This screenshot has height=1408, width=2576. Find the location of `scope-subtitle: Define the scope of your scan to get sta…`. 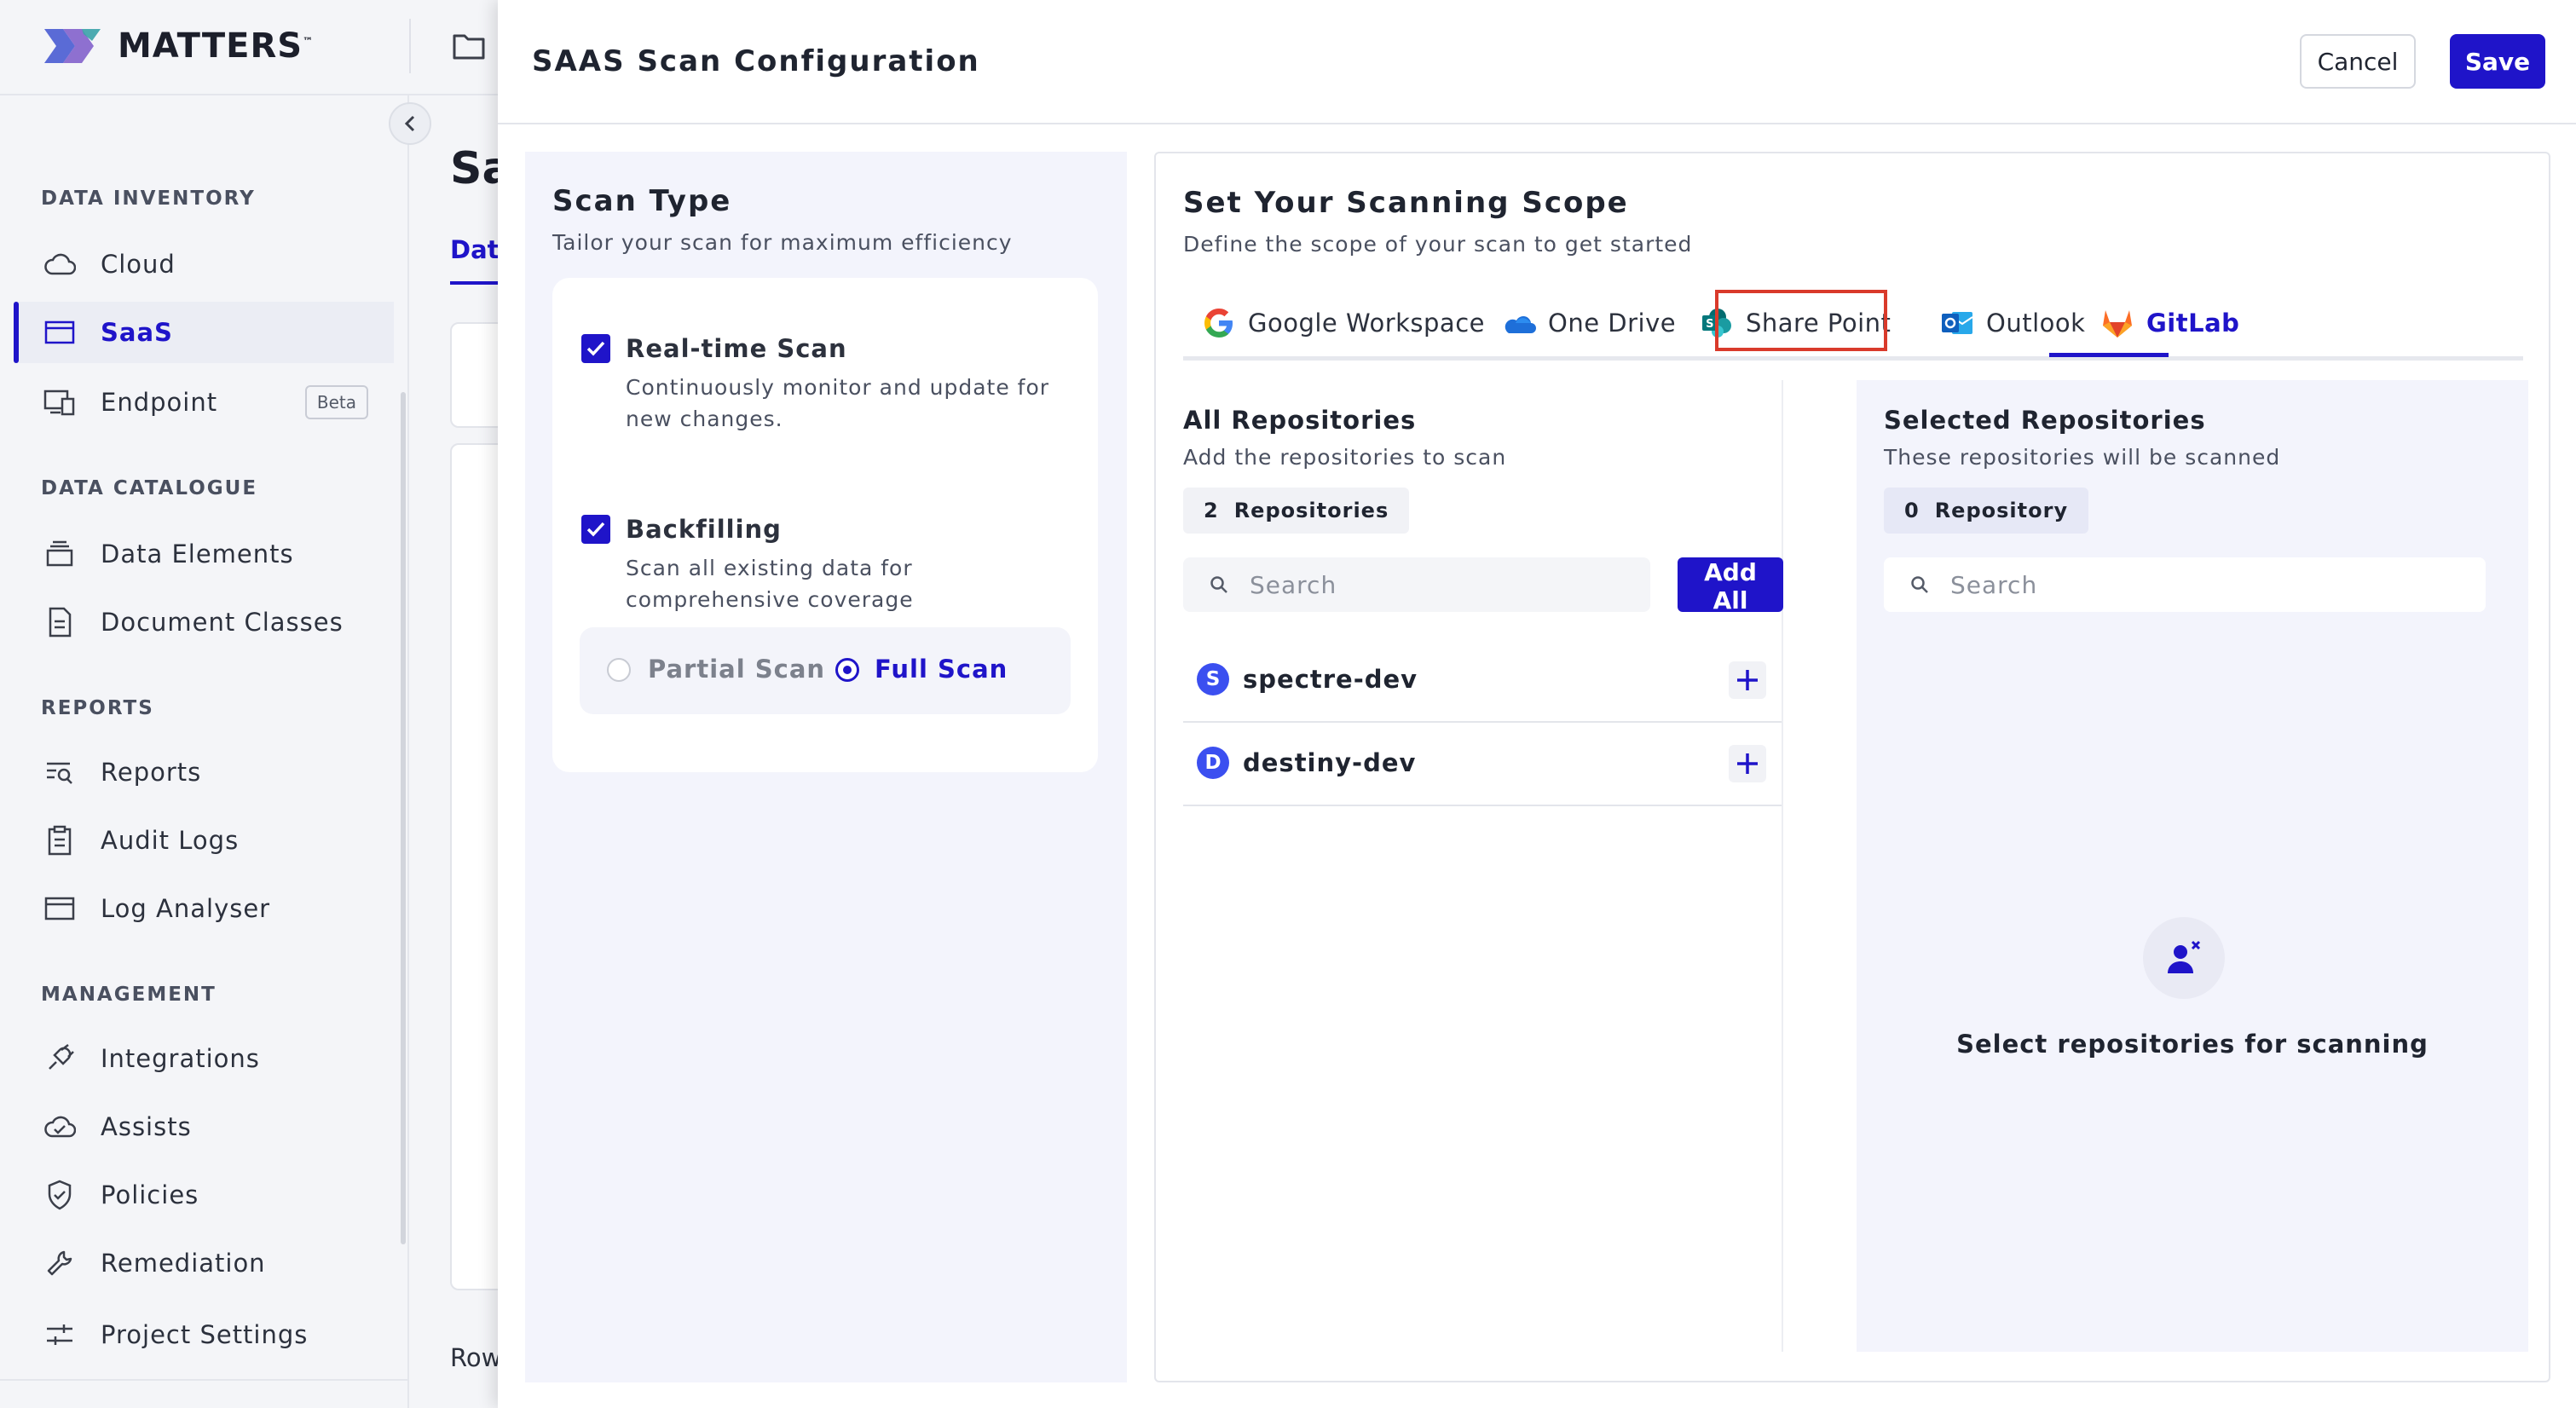

scope-subtitle: Define the scope of your scan to get sta… is located at coordinates (1438, 244).